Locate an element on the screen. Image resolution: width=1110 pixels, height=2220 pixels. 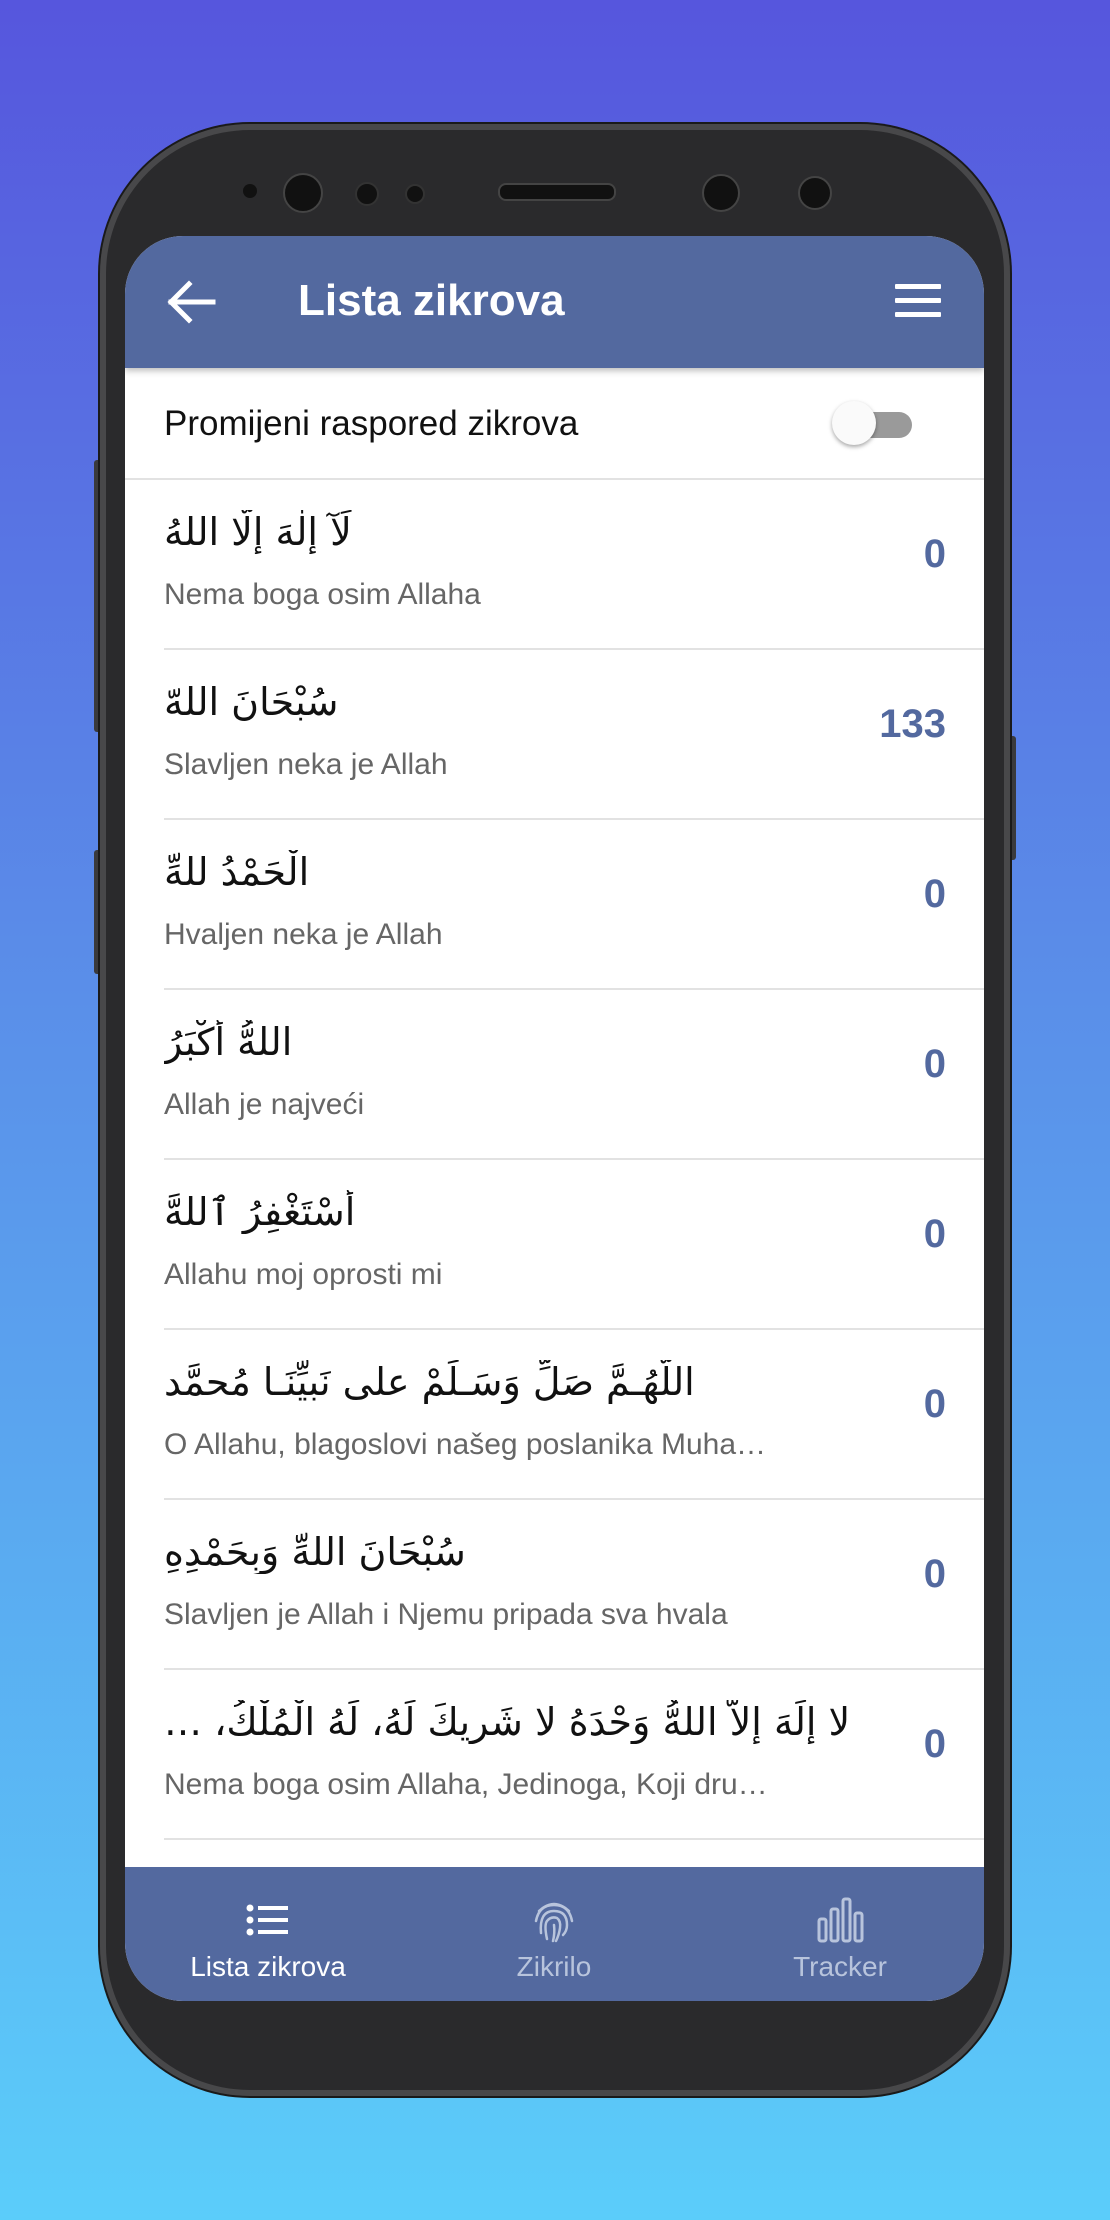
arabic-text: لَآ إِلٰهَ إِلّا اللهُ is located at coordinates (258, 532).